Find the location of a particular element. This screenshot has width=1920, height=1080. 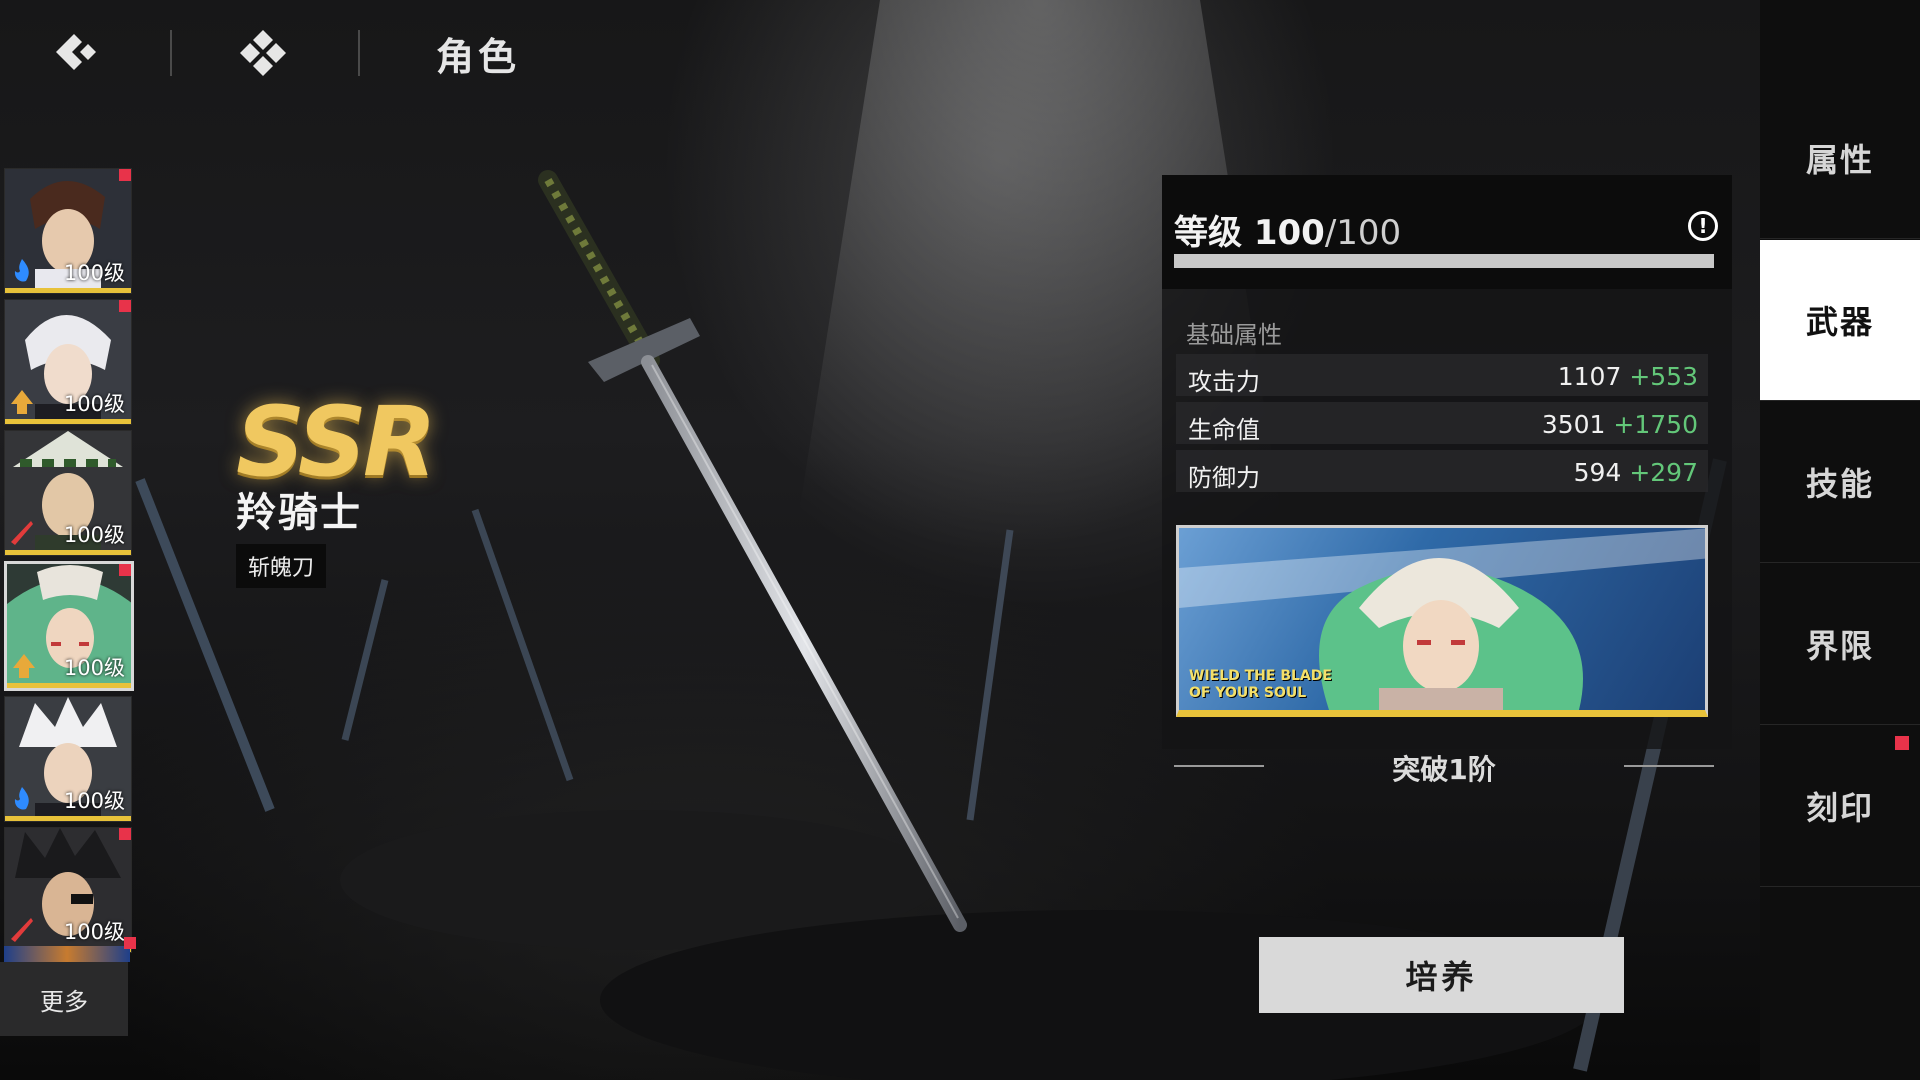

page-title: 角色 is located at coordinates (478, 57).